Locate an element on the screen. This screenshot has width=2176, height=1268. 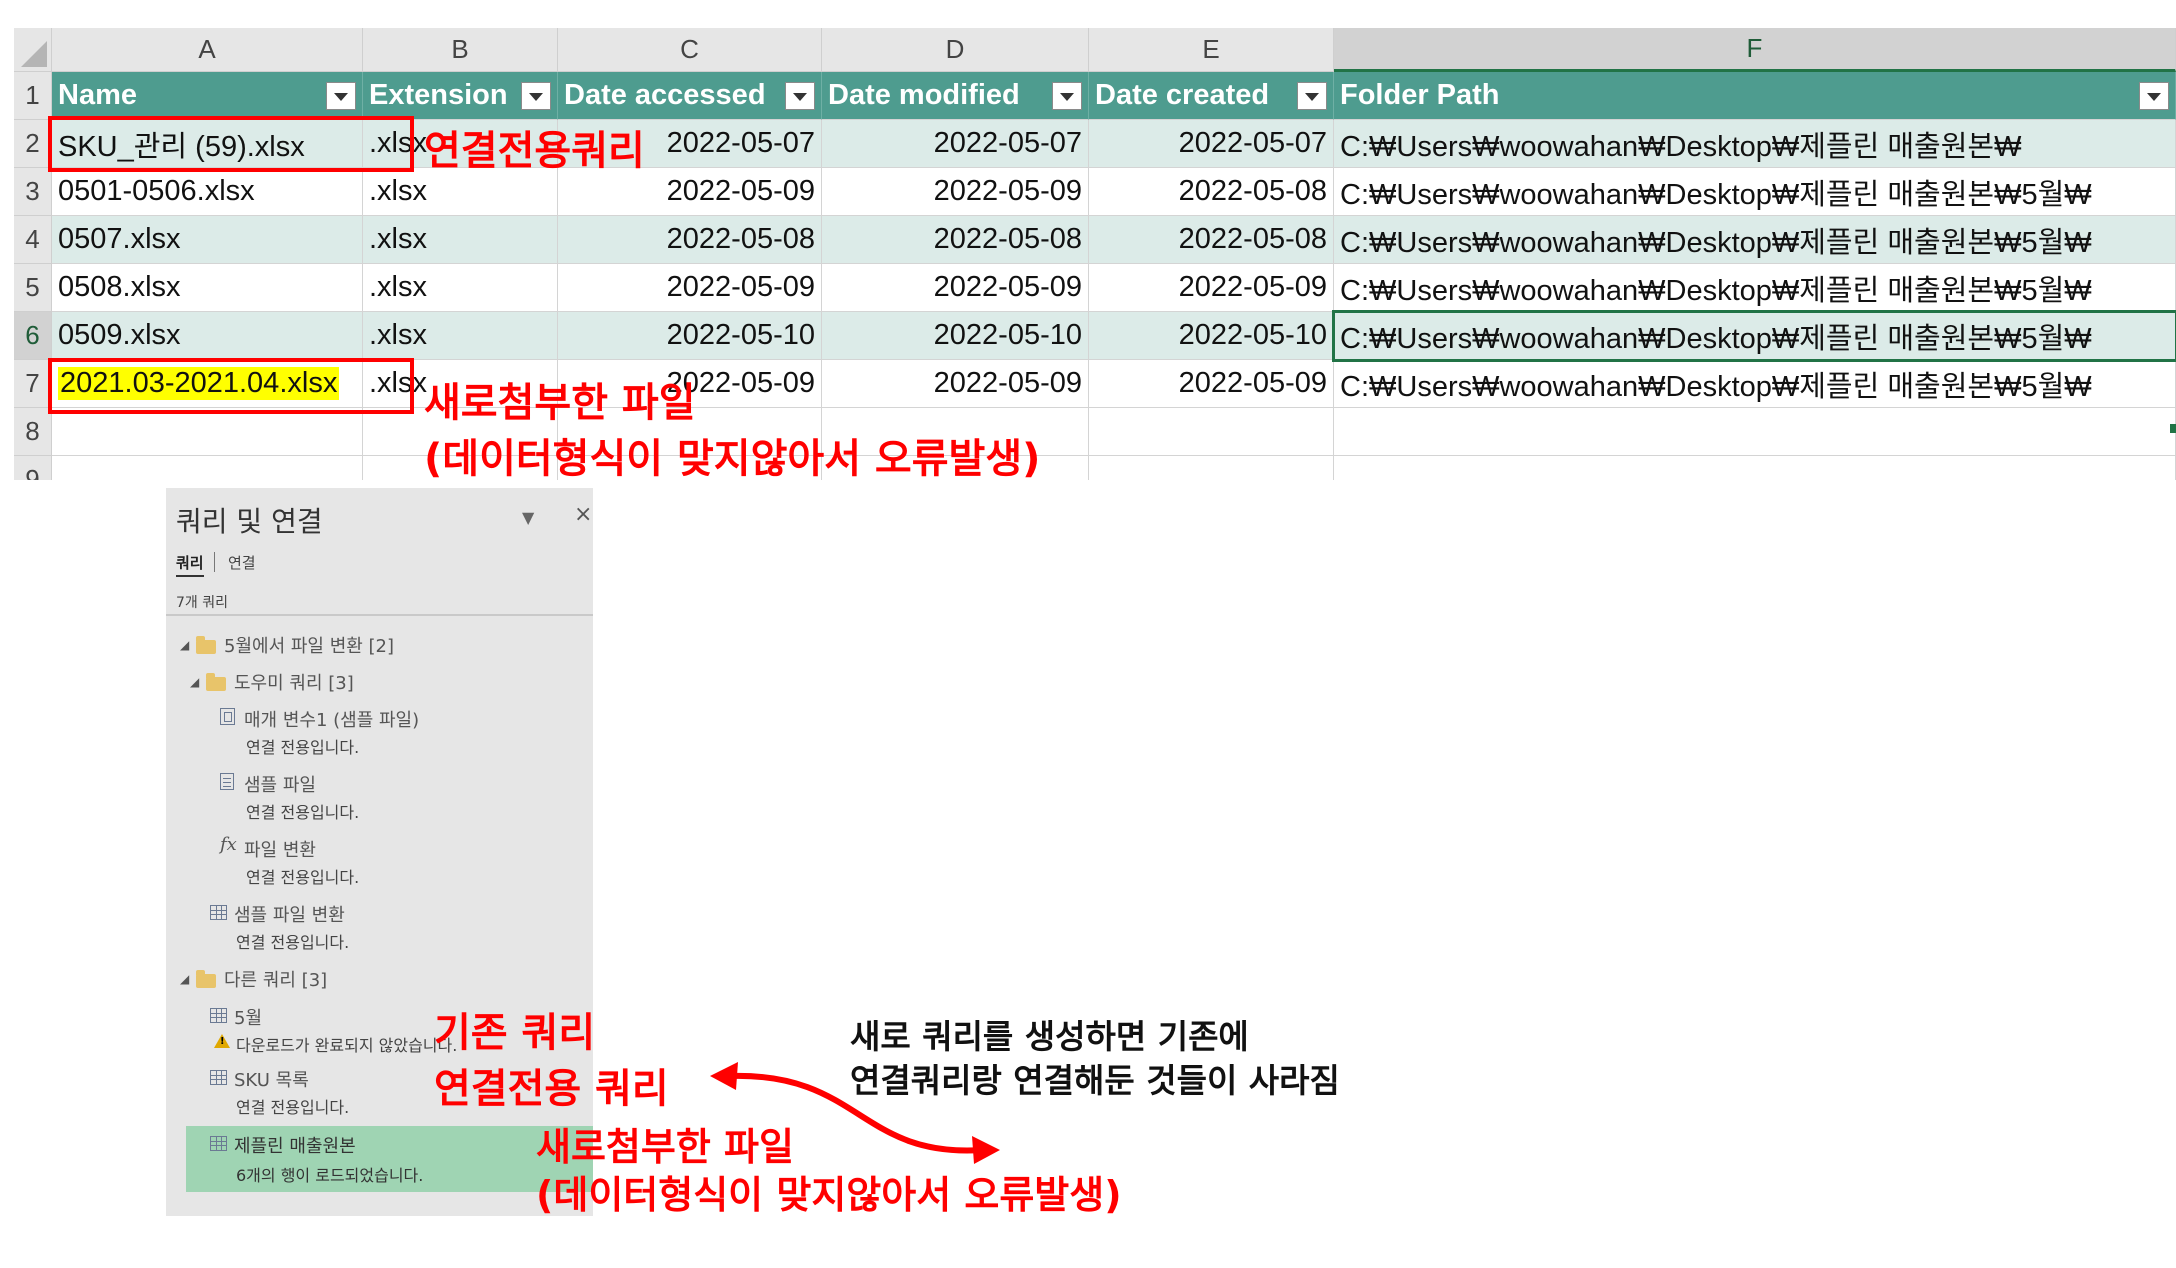
query-item-name: 매개 변수1 (샘플 파일) is located at coordinates (331, 719).